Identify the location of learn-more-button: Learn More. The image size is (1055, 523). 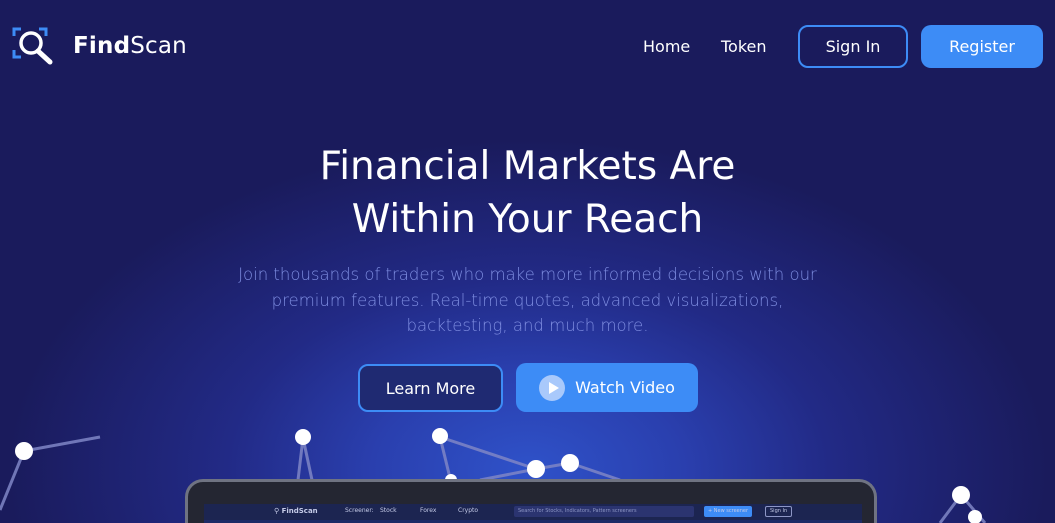
(430, 388).